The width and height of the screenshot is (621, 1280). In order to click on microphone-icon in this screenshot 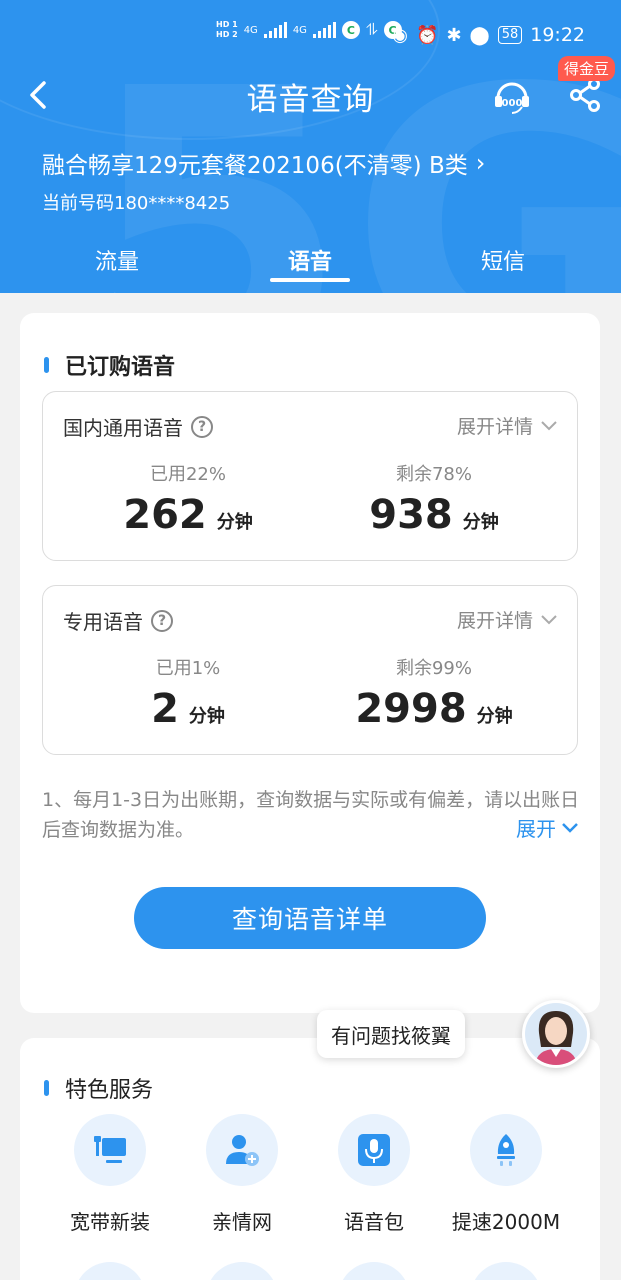, I will do `click(374, 1150)`.